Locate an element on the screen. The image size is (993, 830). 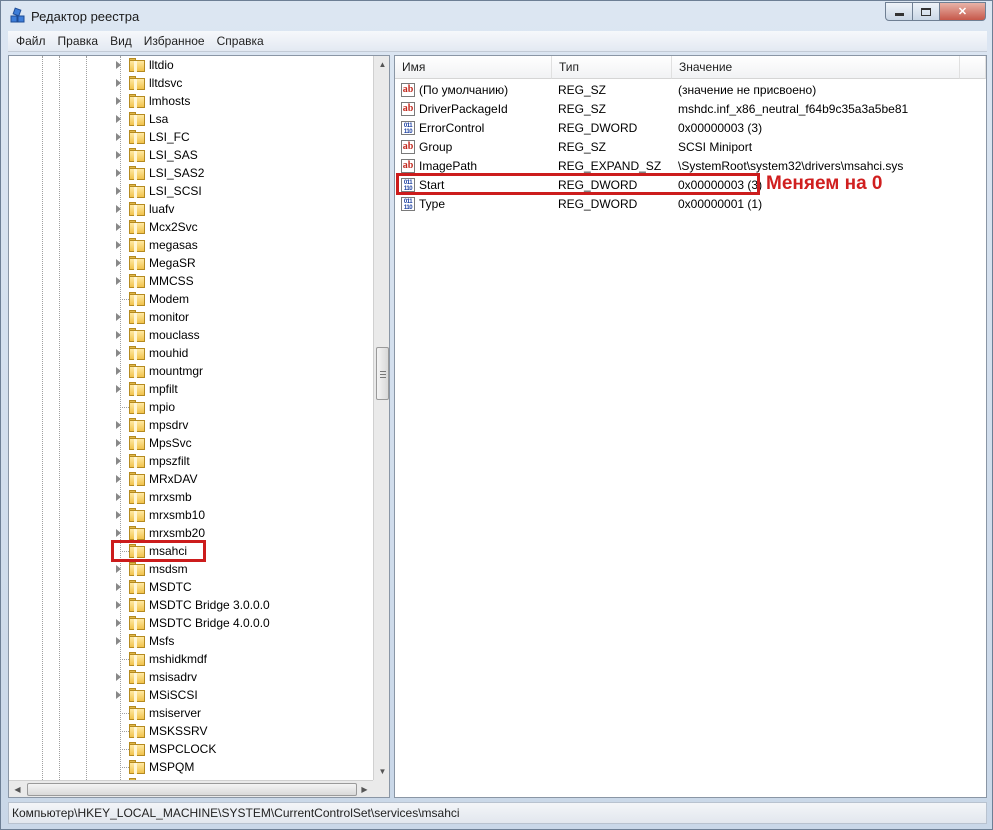
tree-item: megasas is located at coordinates (191, 245).